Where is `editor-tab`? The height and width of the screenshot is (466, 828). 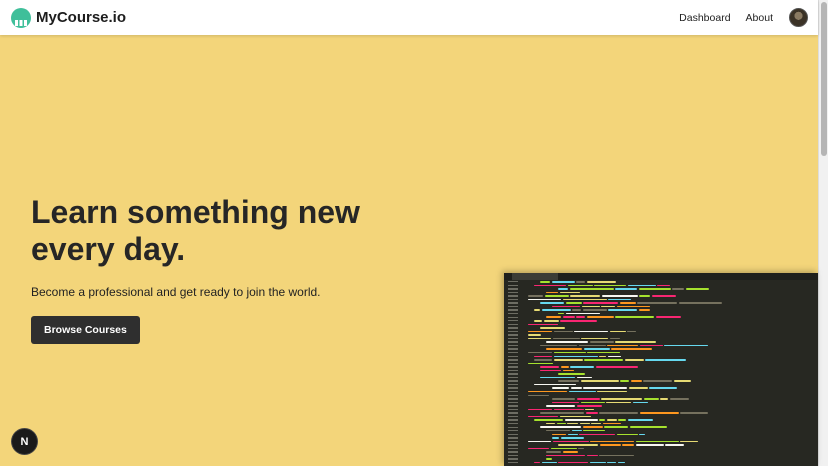
editor-tab is located at coordinates (535, 276).